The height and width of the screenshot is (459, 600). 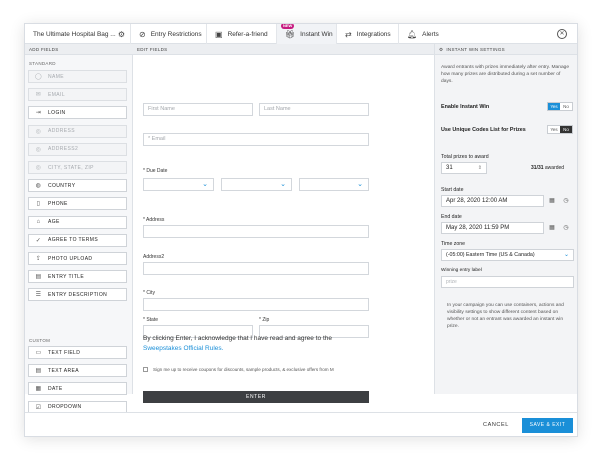 I want to click on field-button-label: LOGIN, so click(x=57, y=112).